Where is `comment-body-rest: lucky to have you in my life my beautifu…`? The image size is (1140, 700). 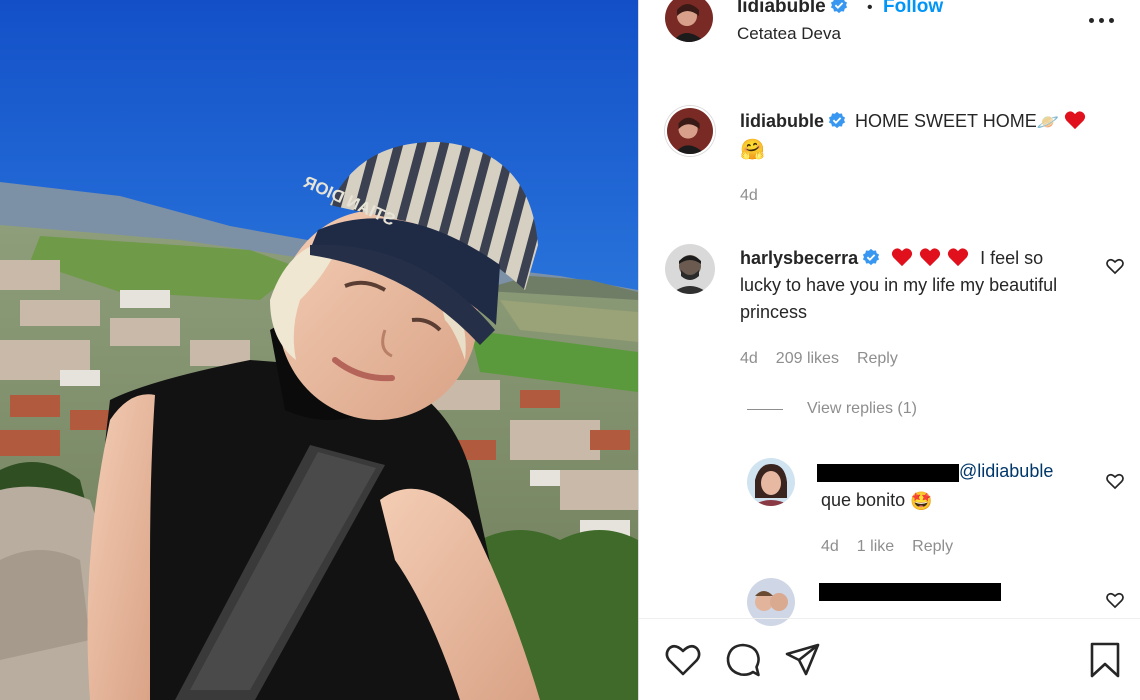
comment-body-rest: lucky to have you in my life my beautifu… is located at coordinates (899, 298).